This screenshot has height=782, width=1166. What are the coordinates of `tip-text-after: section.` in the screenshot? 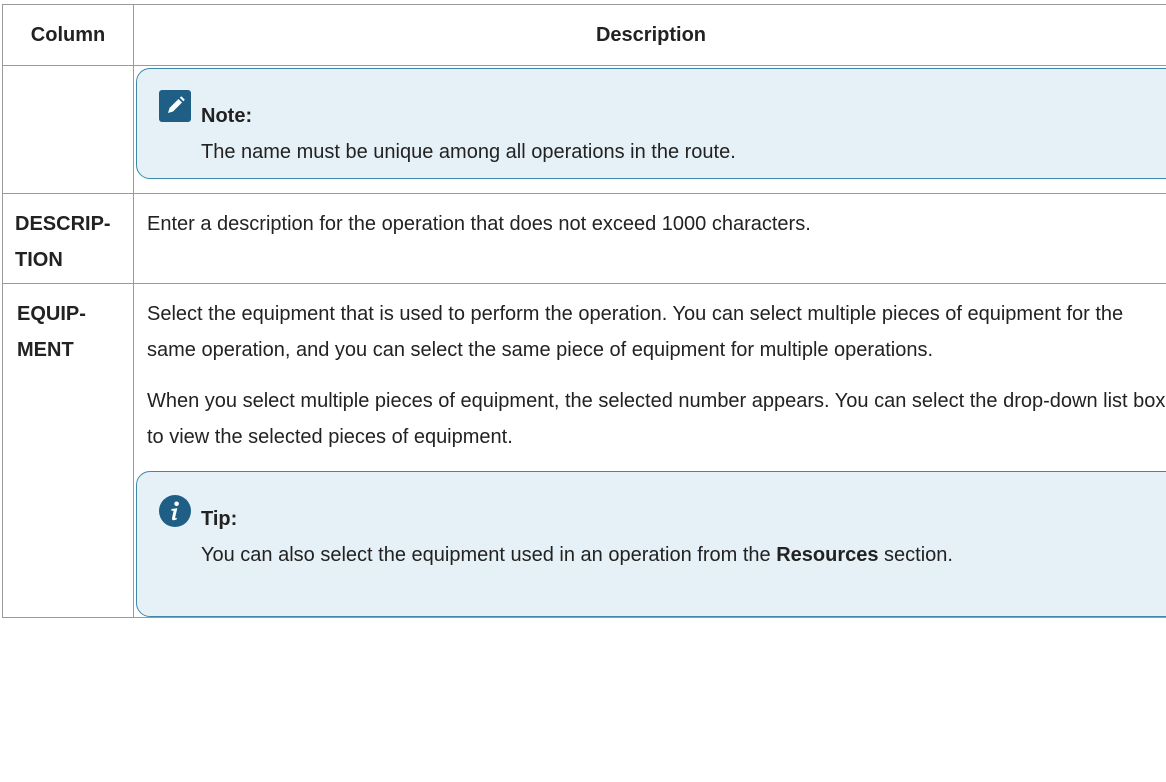 It's located at (915, 555).